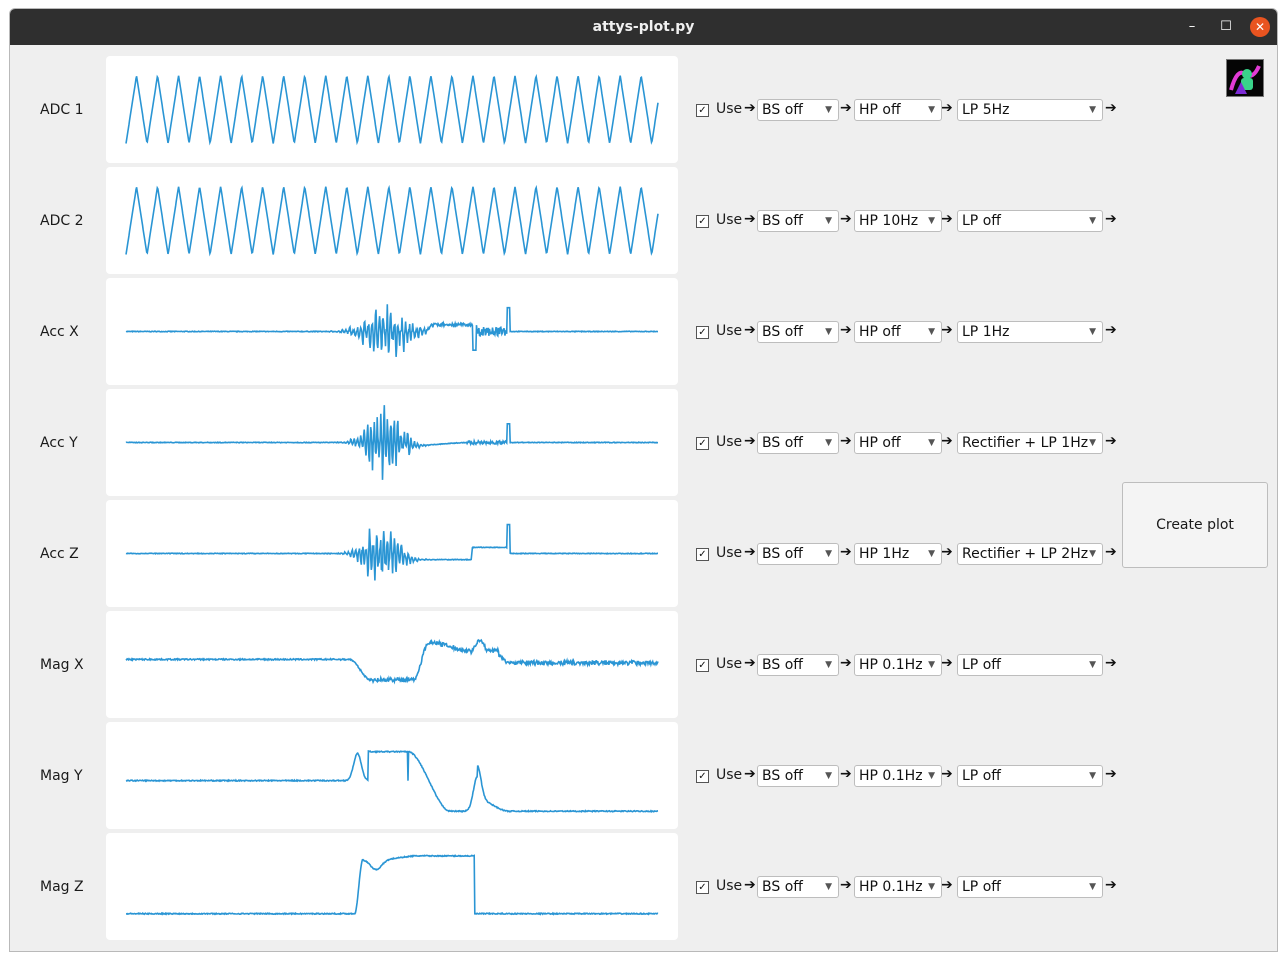 This screenshot has height=961, width=1288. Describe the element at coordinates (1260, 27) in the screenshot. I see `close-icon: ✕` at that location.